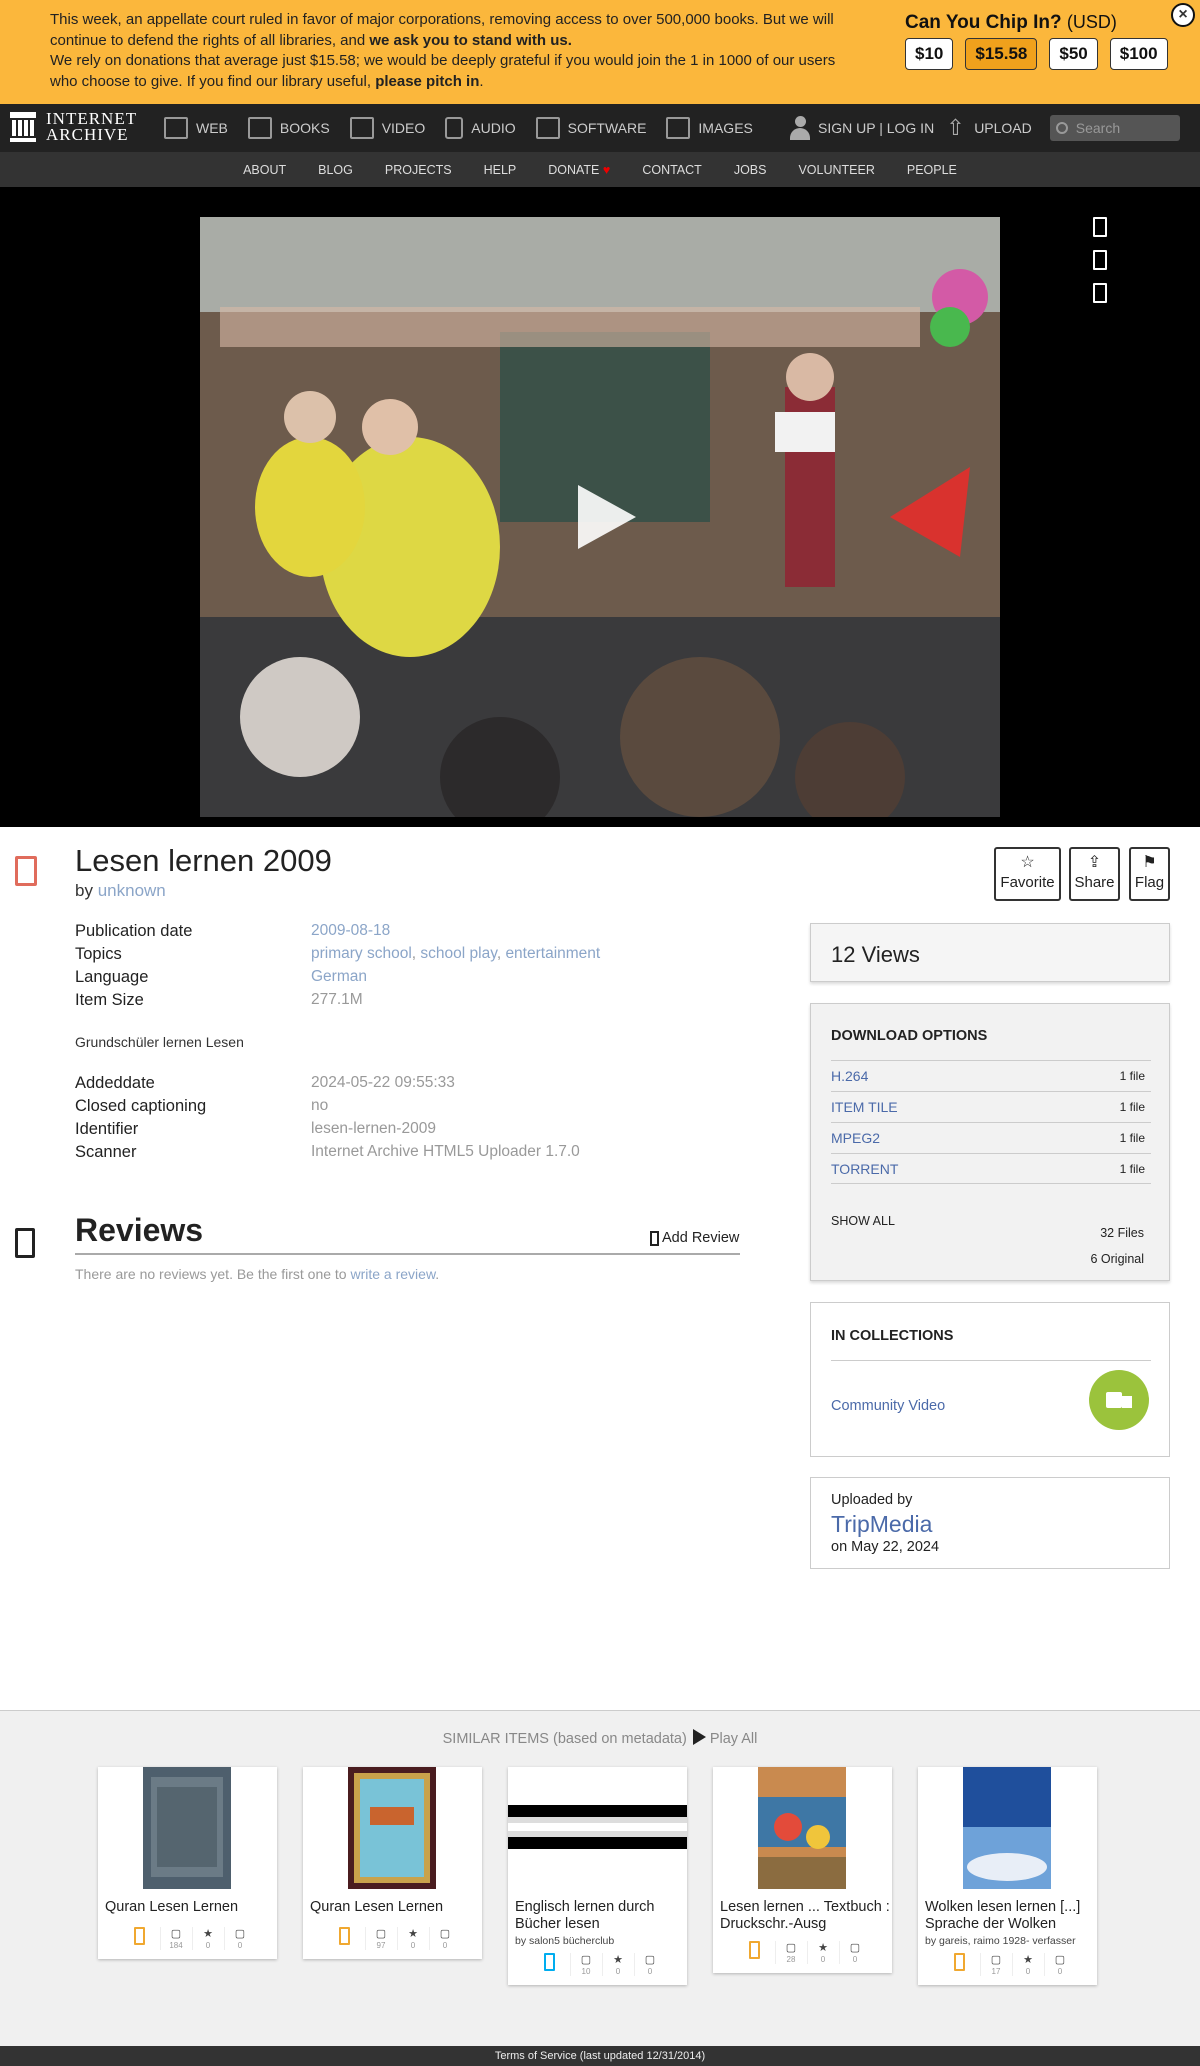  What do you see at coordinates (607, 517) in the screenshot?
I see `play-icon` at bounding box center [607, 517].